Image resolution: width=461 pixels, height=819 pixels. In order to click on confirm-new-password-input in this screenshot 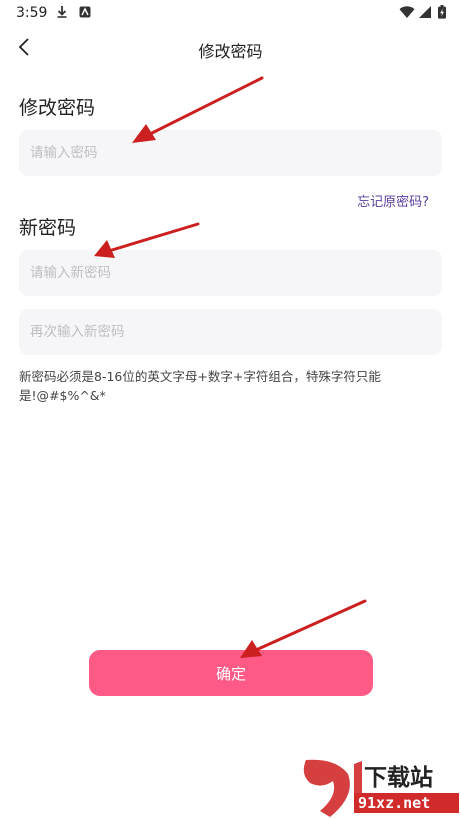, I will do `click(230, 332)`.